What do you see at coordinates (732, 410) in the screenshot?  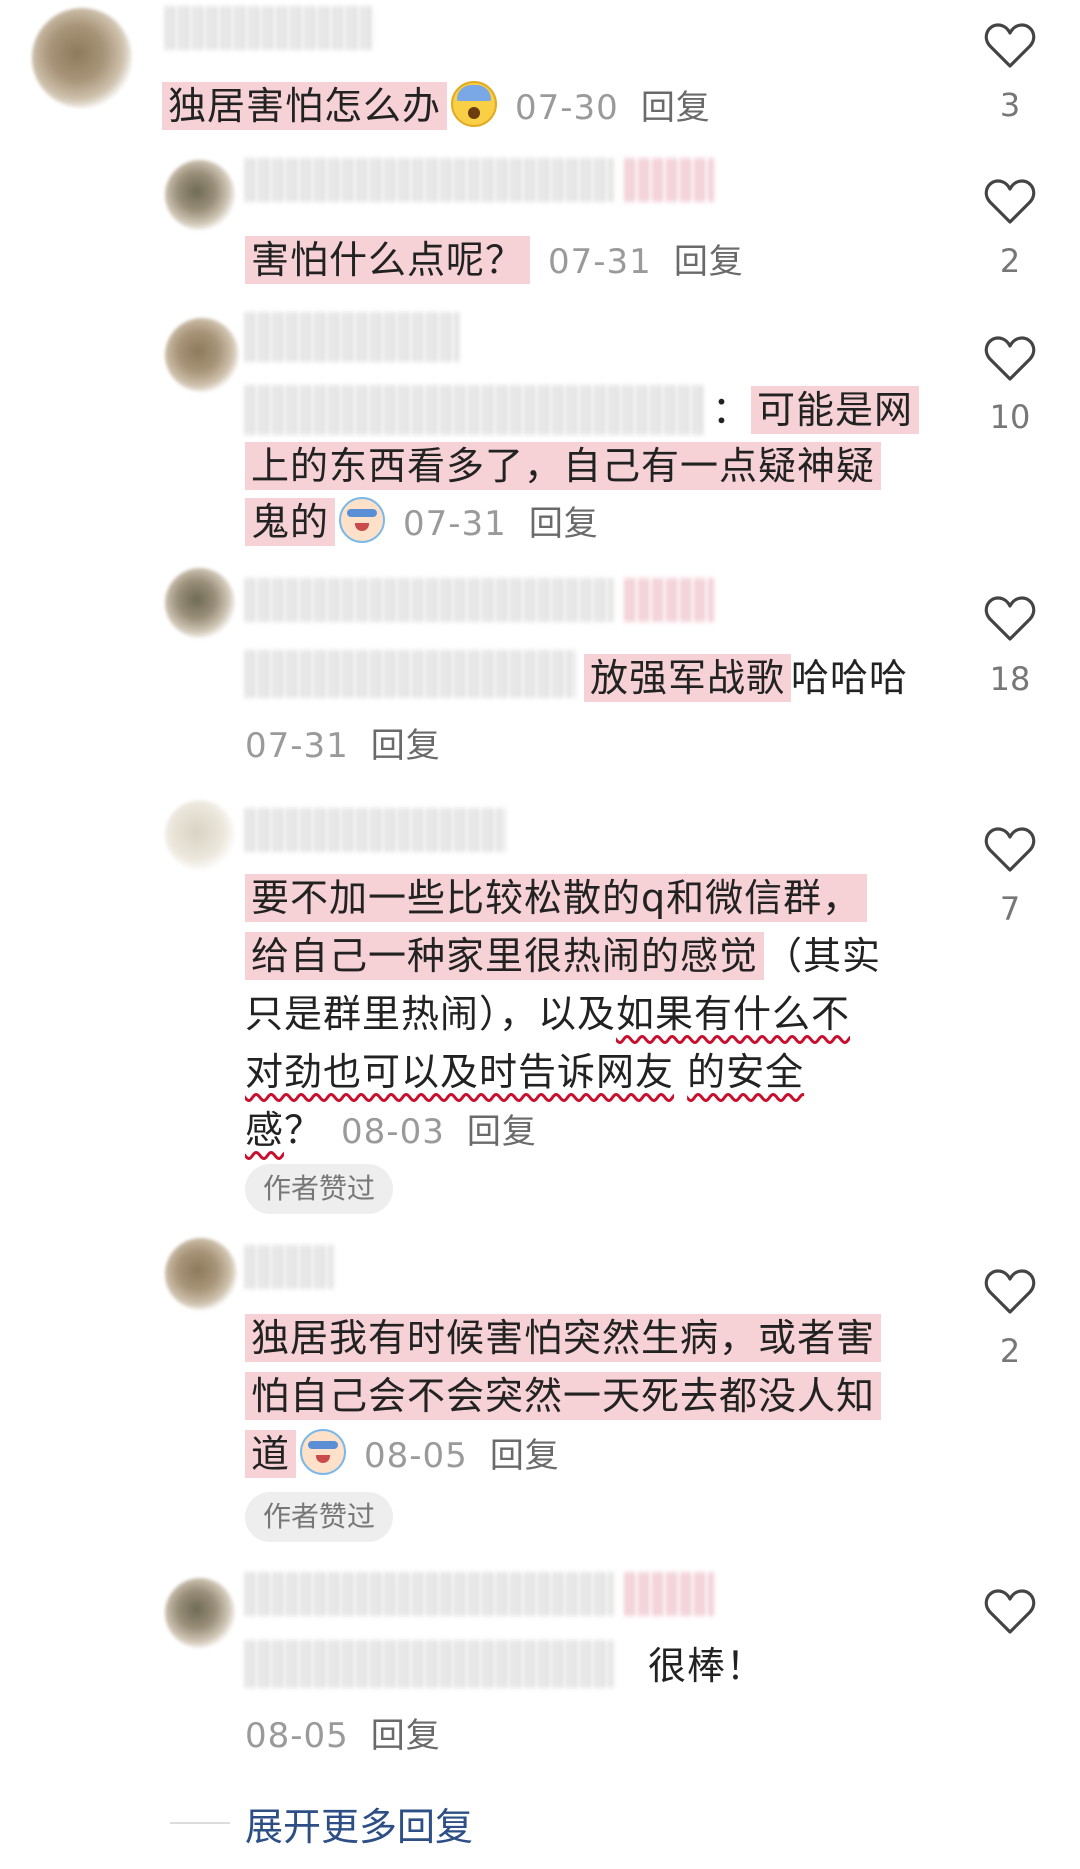 I see `reply-colon: ：` at bounding box center [732, 410].